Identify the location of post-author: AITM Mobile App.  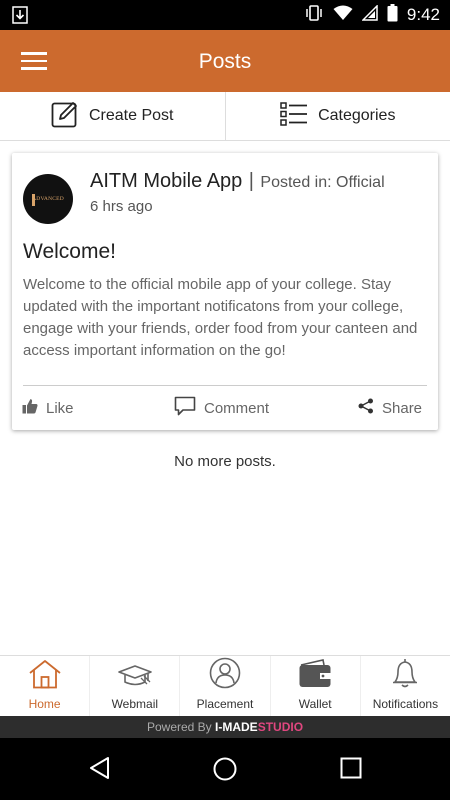
(166, 181).